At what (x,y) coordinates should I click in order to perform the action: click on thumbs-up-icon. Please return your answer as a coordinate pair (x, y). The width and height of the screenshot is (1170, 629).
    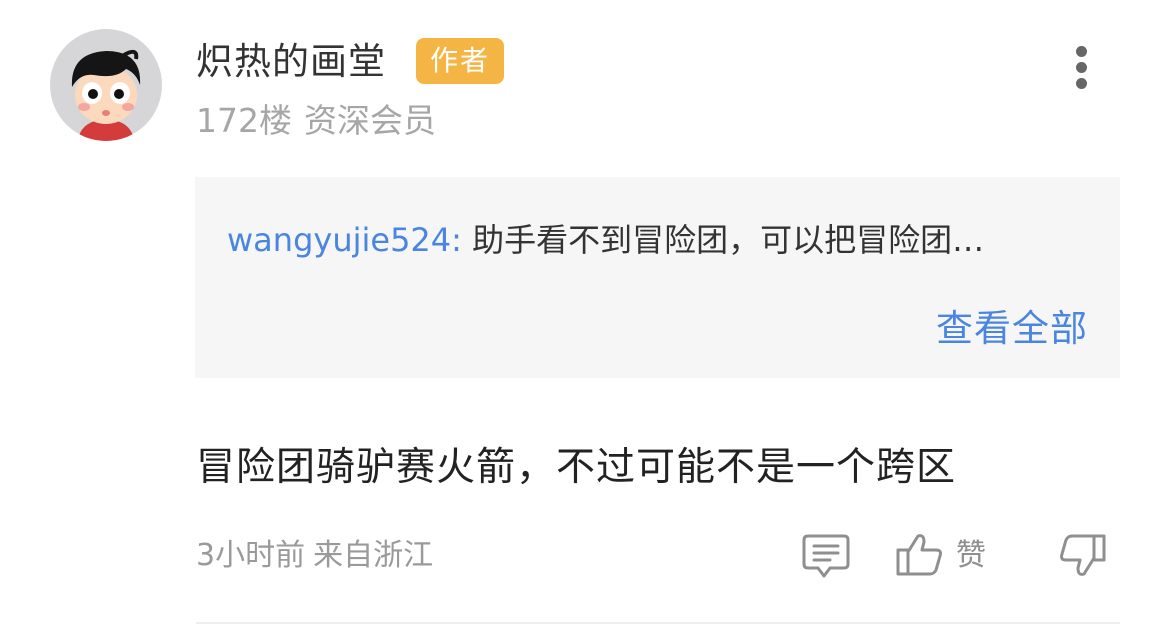
    Looking at the image, I should click on (919, 555).